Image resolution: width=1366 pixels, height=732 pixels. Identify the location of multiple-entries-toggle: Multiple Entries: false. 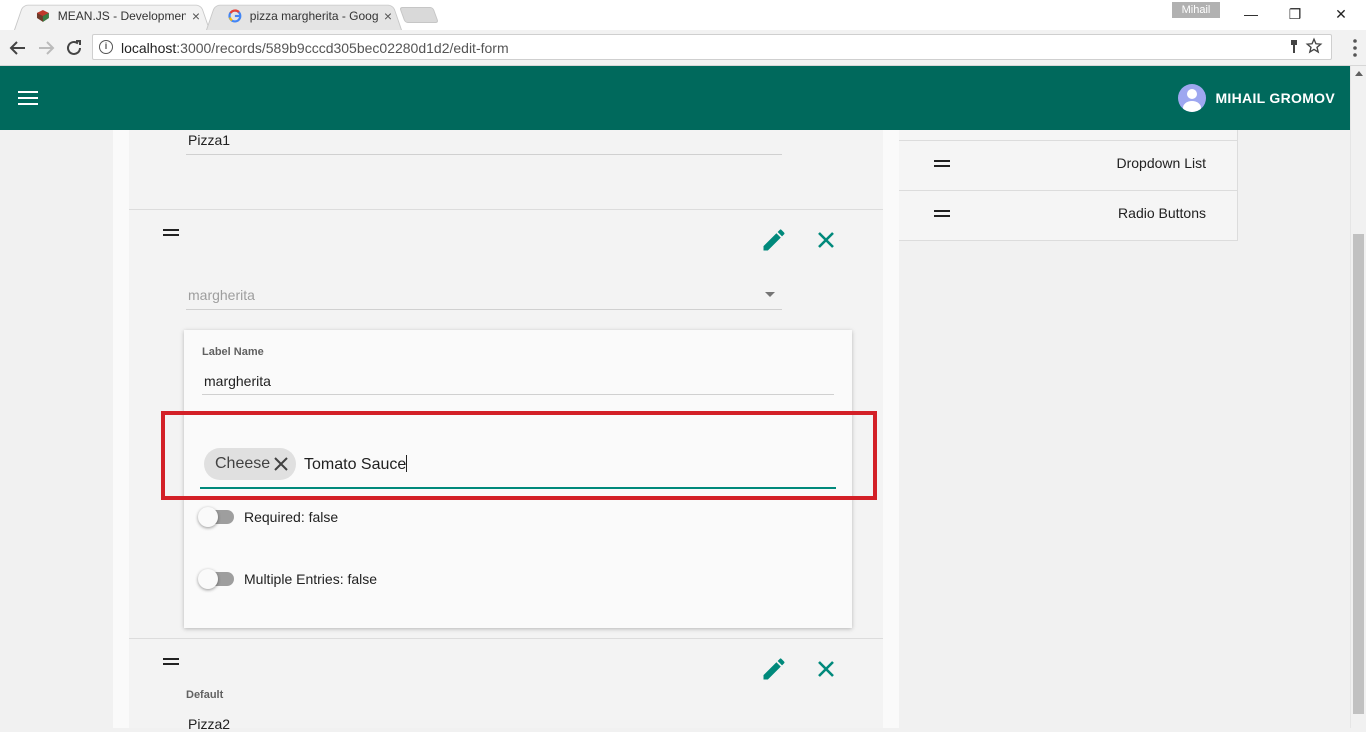
(288, 579).